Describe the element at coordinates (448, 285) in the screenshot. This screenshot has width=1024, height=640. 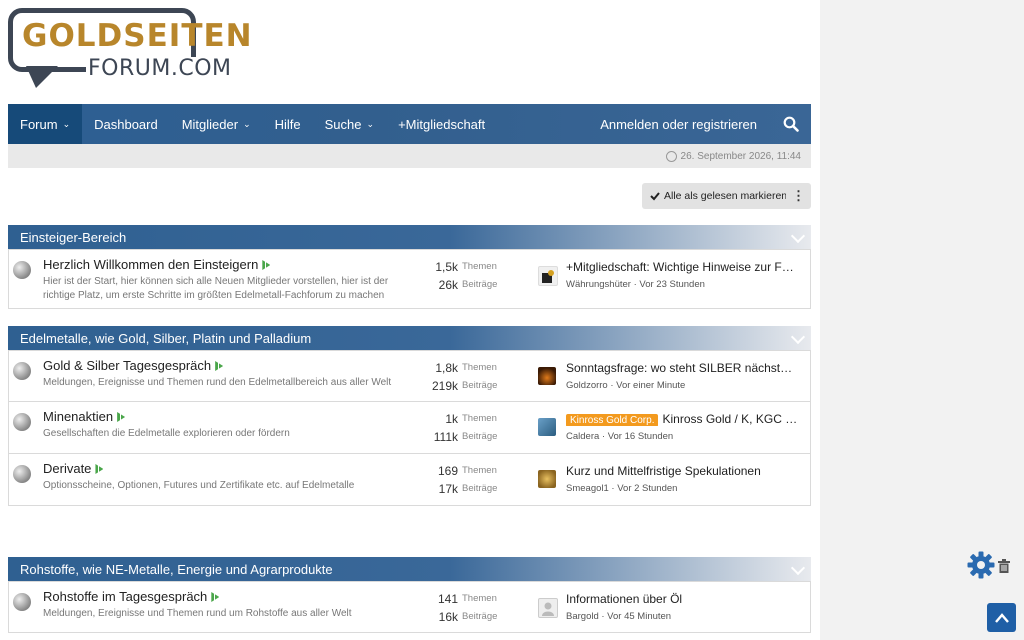
I see `beitraege-count: 26k` at that location.